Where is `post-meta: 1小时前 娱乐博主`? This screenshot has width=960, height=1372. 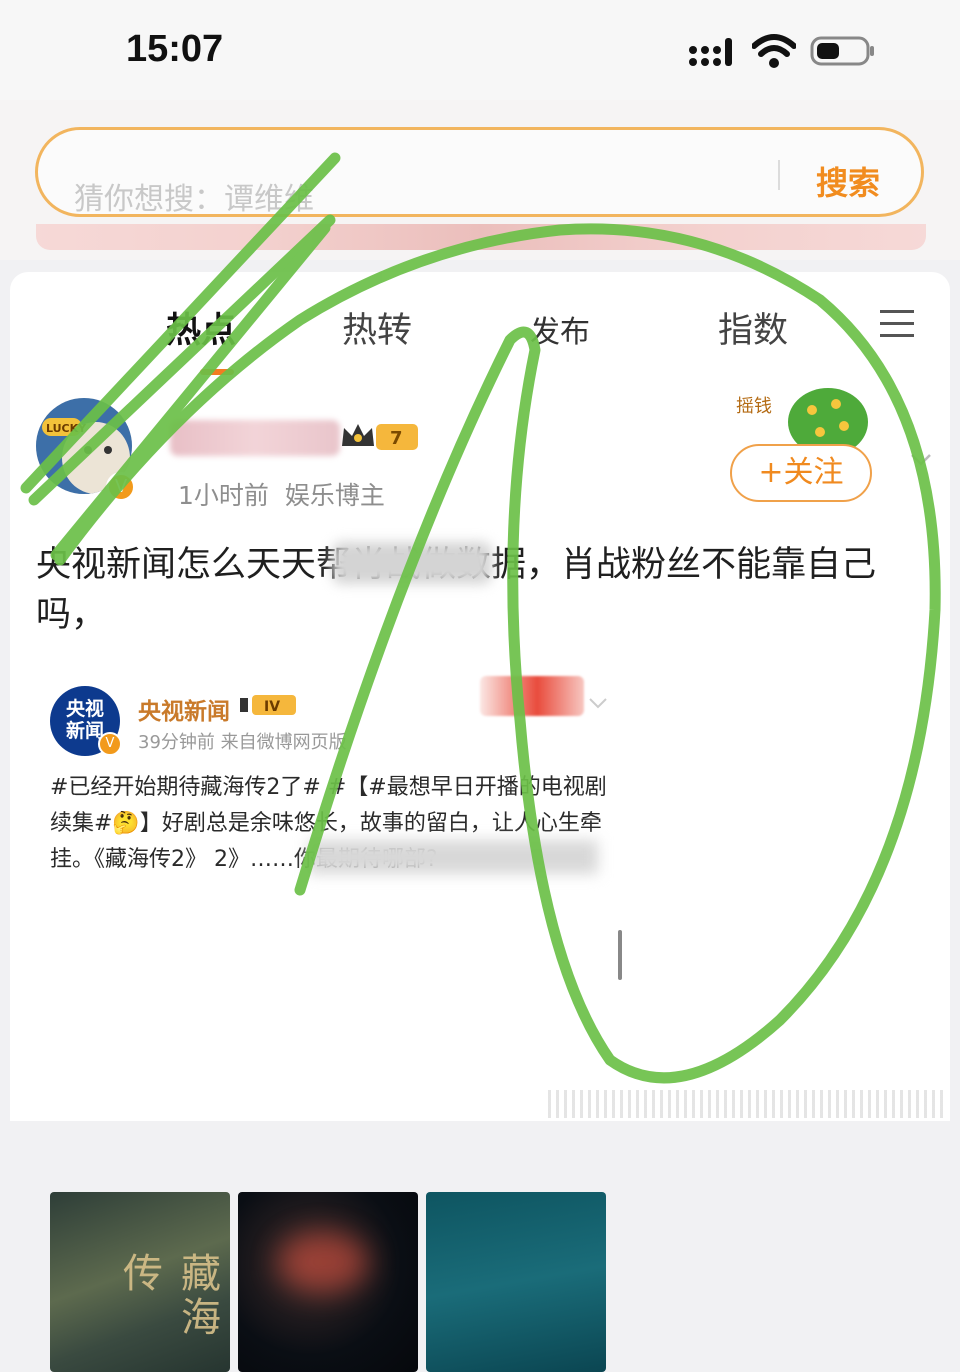 post-meta: 1小时前 娱乐博主 is located at coordinates (281, 494).